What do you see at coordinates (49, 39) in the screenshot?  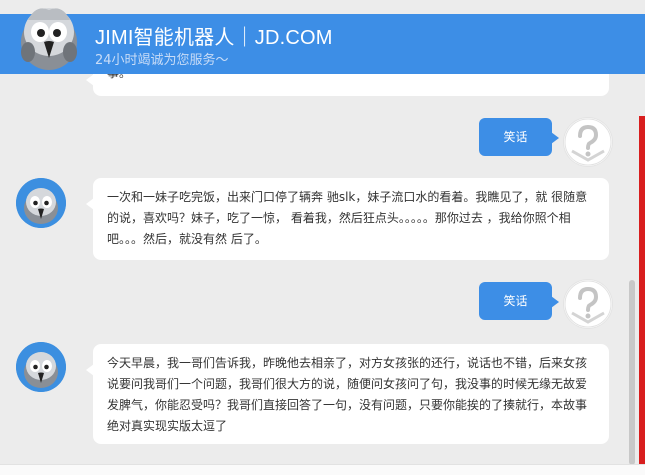 I see `jimi-robot-logo-icon` at bounding box center [49, 39].